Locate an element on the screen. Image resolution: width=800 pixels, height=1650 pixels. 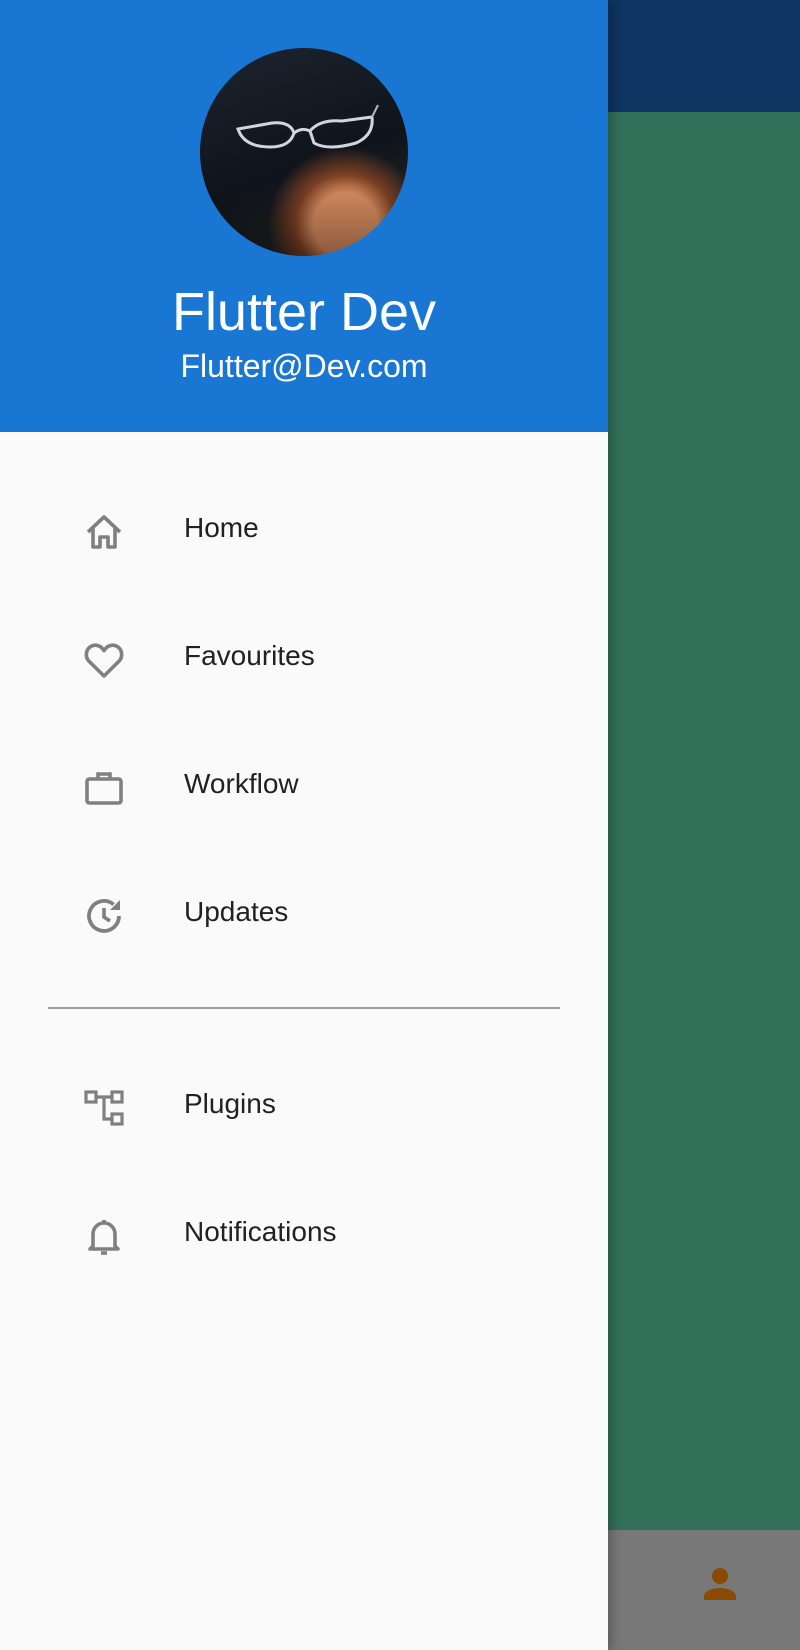
avatar-shade is located at coordinates (304, 221).